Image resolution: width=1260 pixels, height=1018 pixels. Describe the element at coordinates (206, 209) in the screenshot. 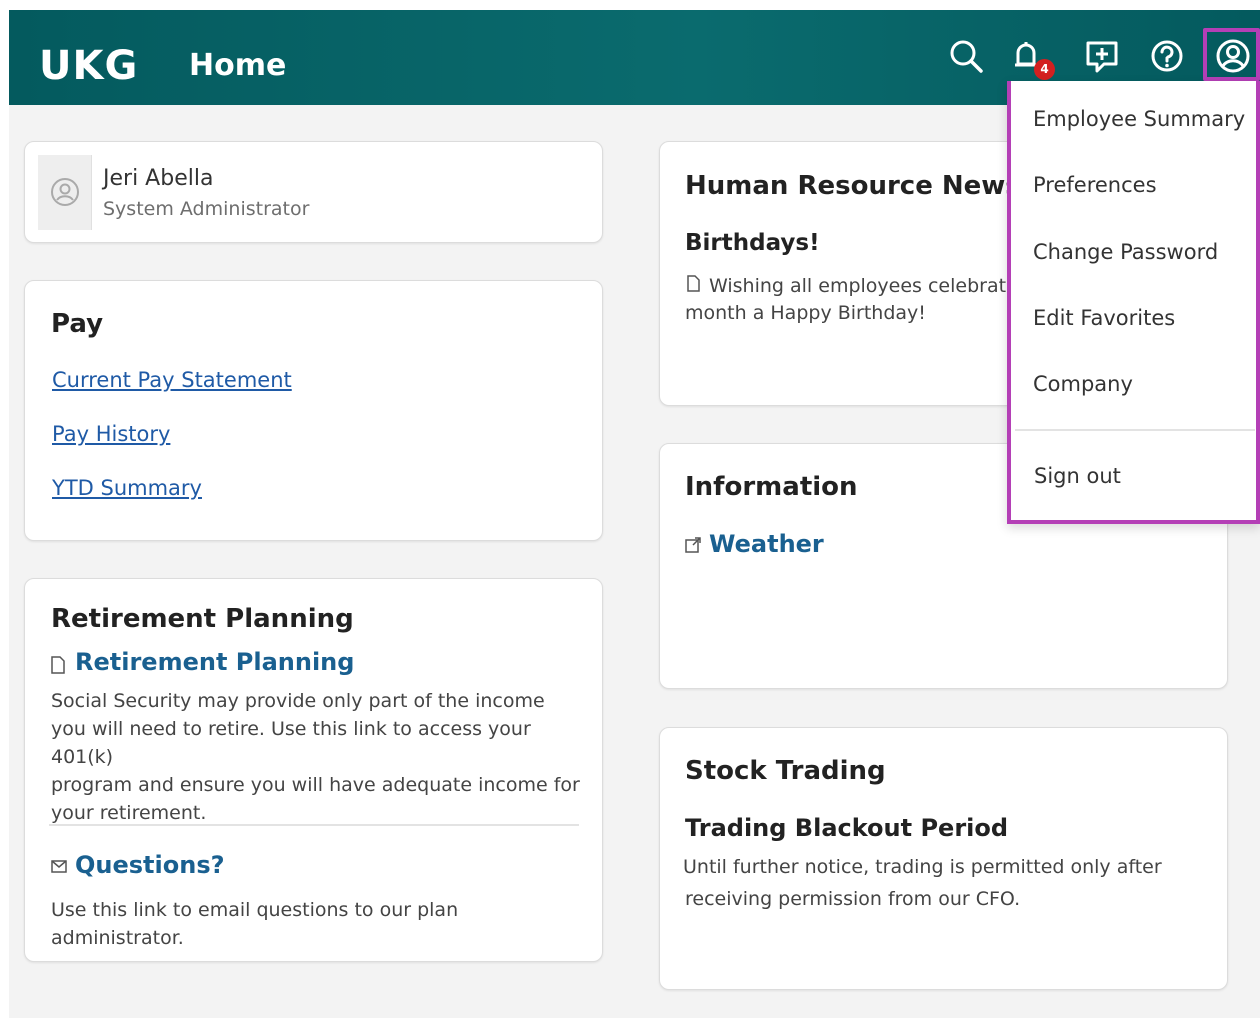

I see `user-role: System Administrator` at that location.